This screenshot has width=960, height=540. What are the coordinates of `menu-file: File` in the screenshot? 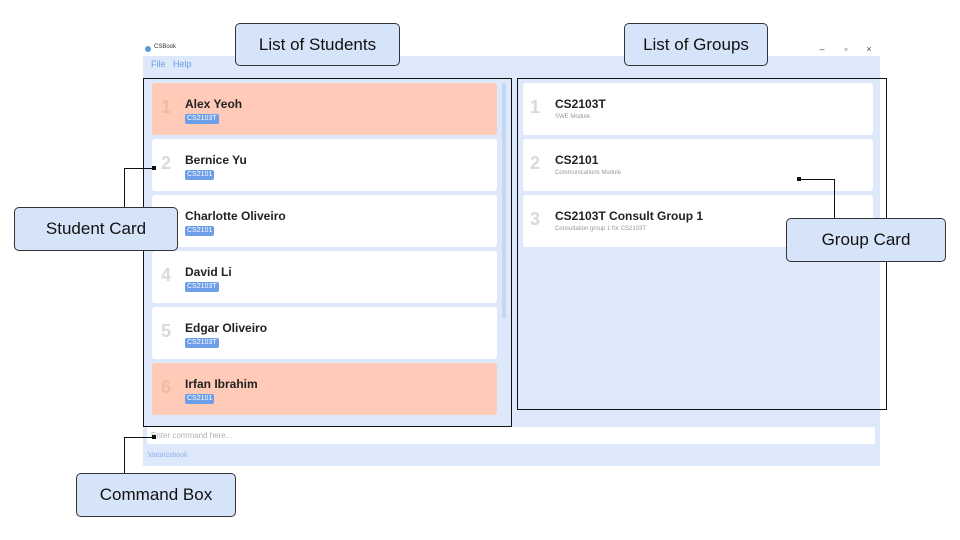 It's located at (158, 64).